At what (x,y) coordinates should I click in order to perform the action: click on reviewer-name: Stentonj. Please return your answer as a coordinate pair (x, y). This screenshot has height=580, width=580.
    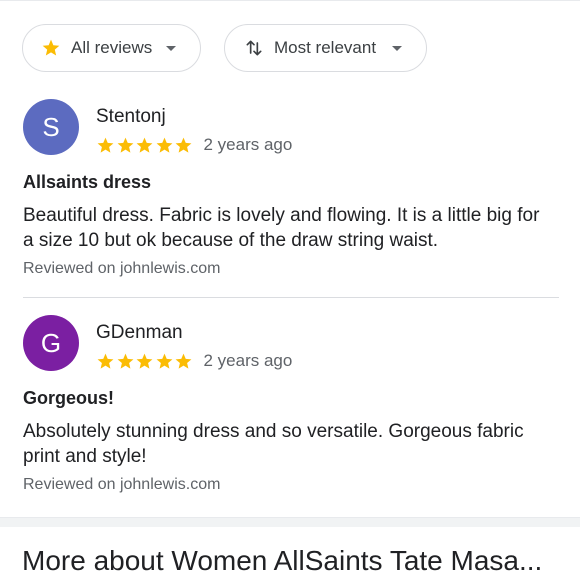
    Looking at the image, I should click on (131, 117).